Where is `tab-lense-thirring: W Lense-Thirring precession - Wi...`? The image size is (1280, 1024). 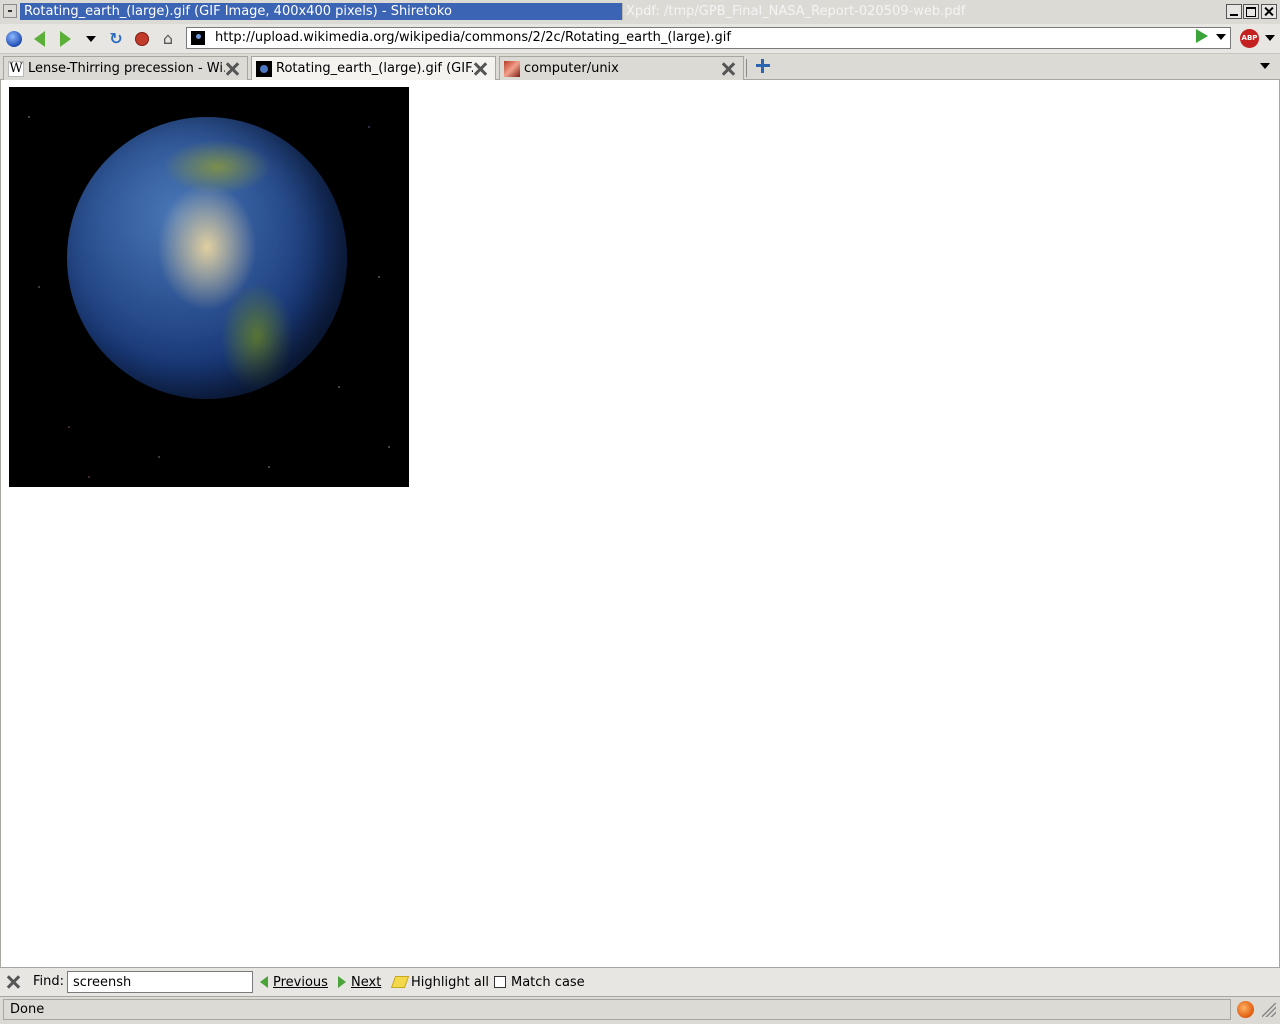 tab-lense-thirring: W Lense-Thirring precession - Wi... is located at coordinates (125, 68).